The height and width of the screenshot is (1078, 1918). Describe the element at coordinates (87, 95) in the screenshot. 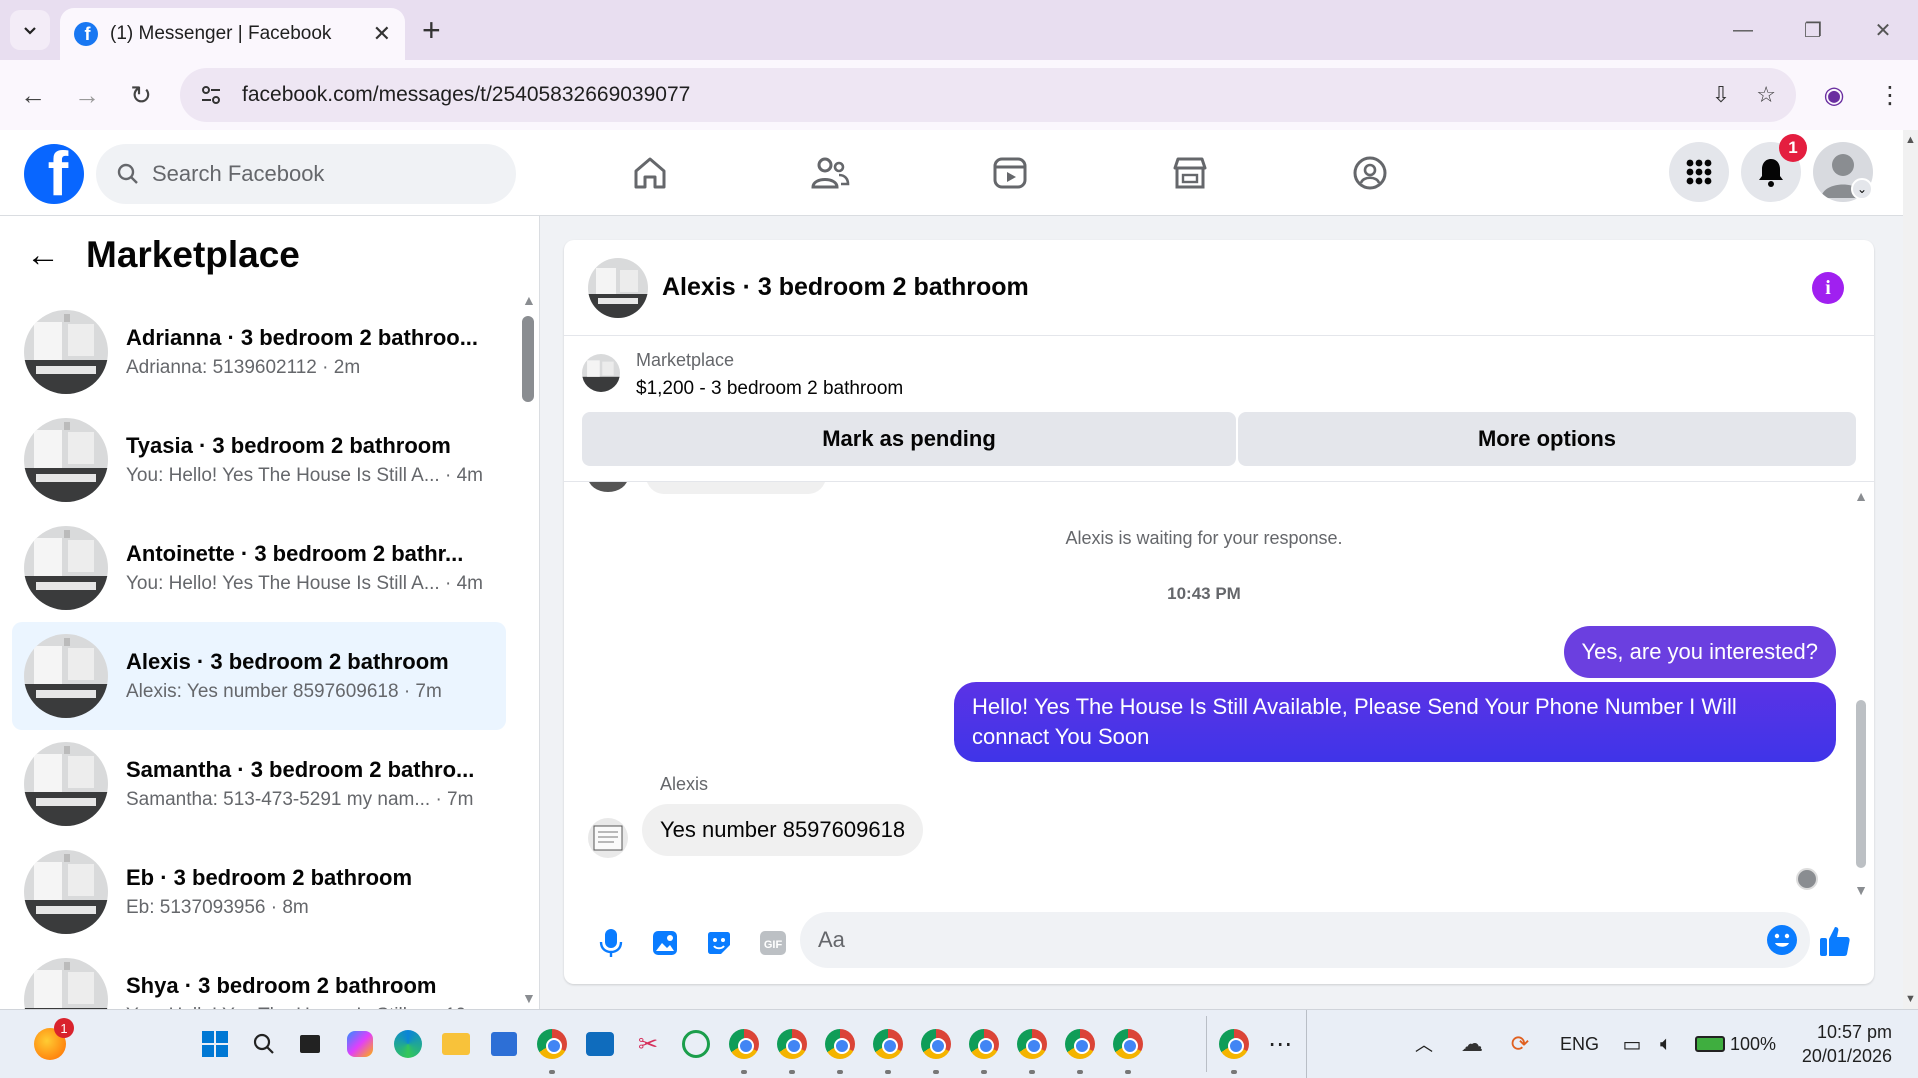

I see `forward-button: →` at that location.